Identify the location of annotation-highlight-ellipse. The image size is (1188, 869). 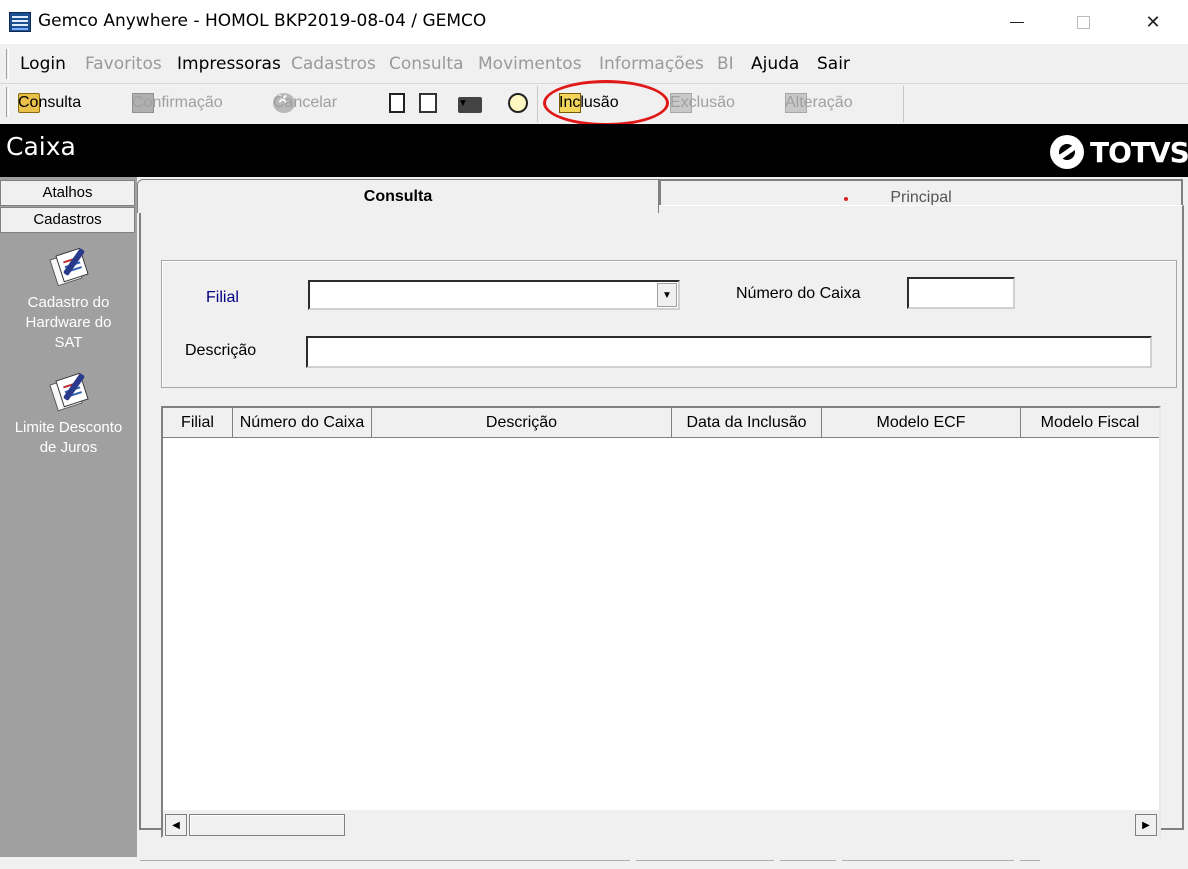
(606, 103).